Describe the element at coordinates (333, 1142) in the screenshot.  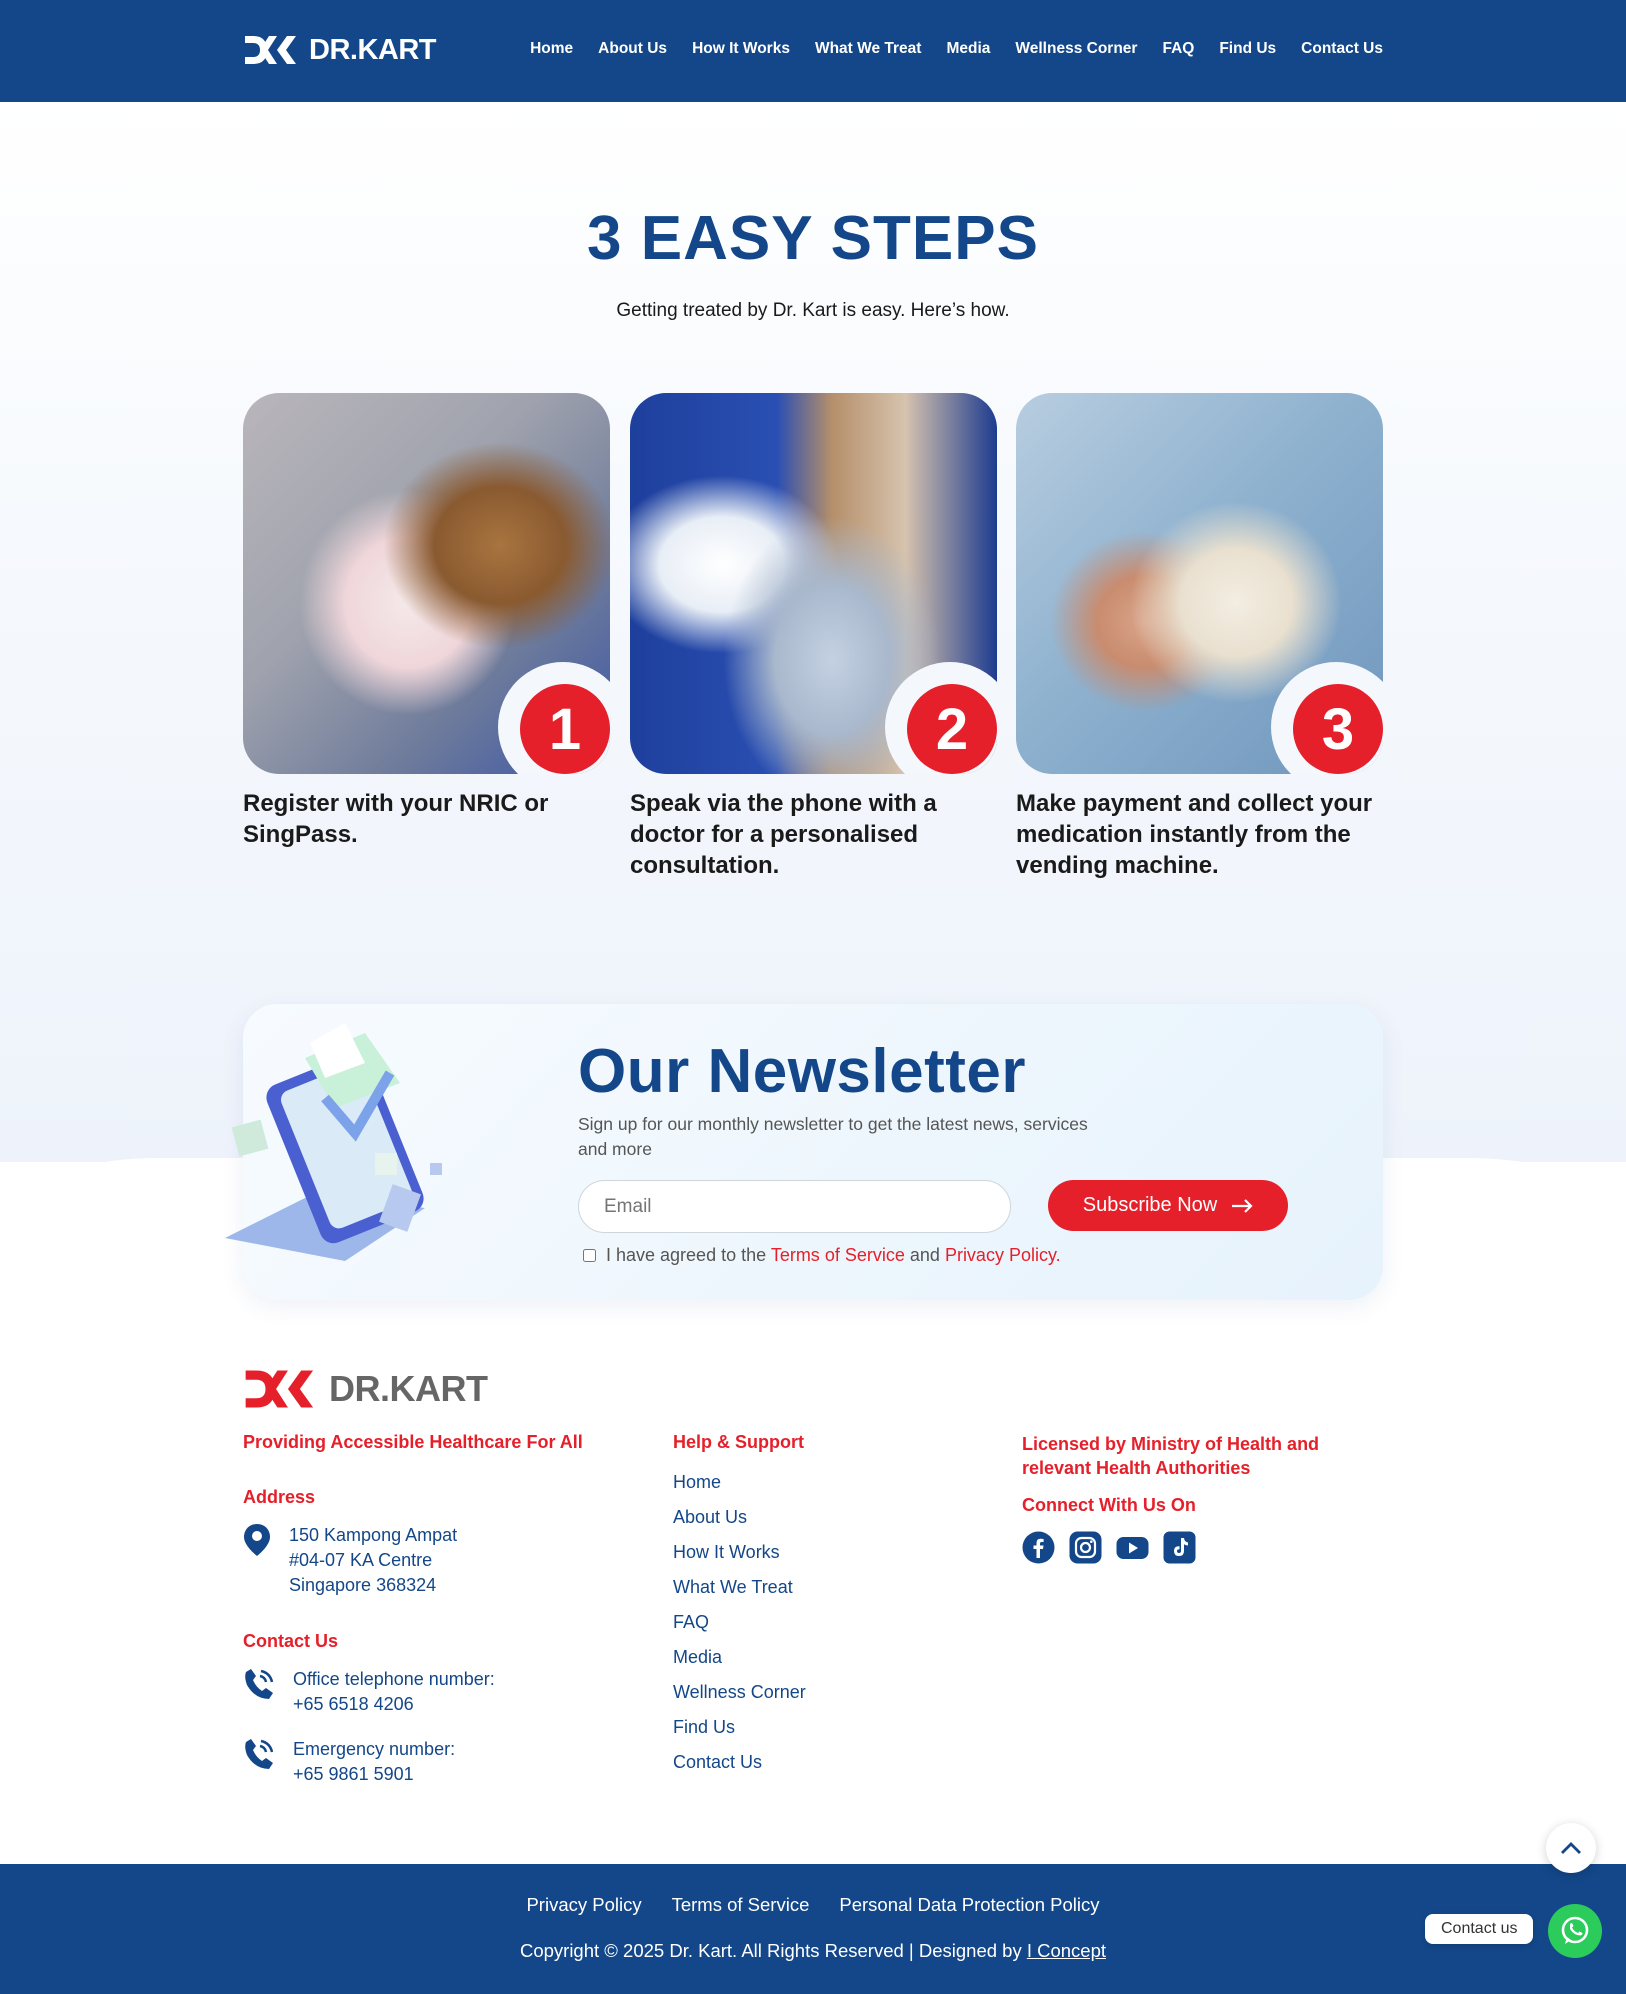
I see `newsletter-illustration` at that location.